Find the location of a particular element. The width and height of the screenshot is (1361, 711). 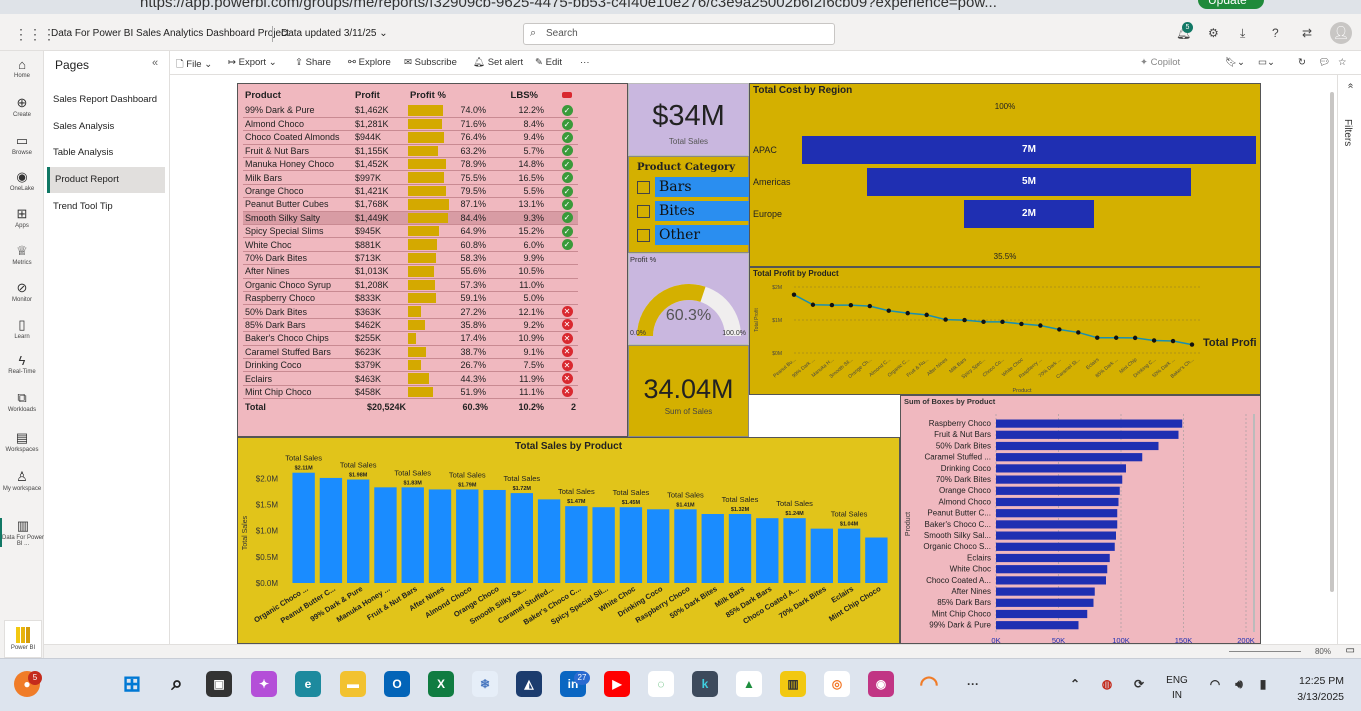

zoom-slider is located at coordinates (1265, 651).